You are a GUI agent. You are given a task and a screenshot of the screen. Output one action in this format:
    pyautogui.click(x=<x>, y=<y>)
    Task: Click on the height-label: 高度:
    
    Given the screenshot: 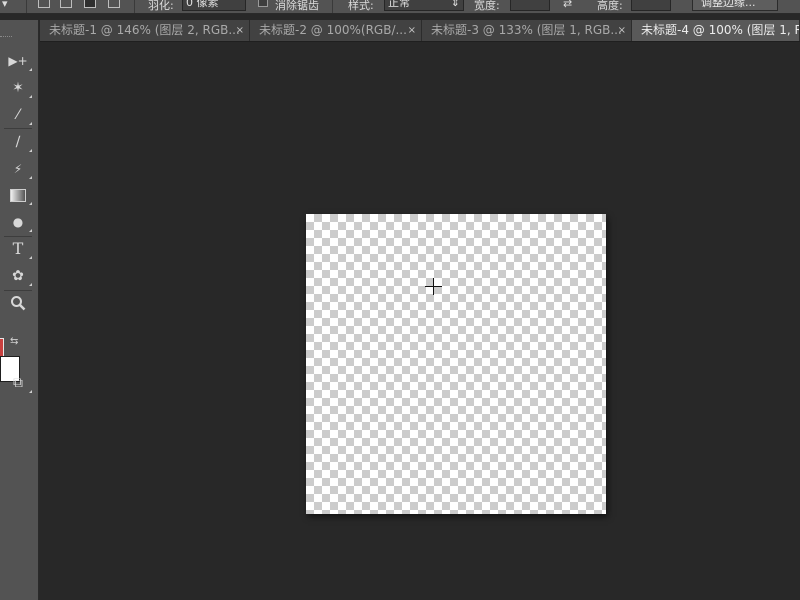 What is the action you would take?
    pyautogui.click(x=610, y=6)
    